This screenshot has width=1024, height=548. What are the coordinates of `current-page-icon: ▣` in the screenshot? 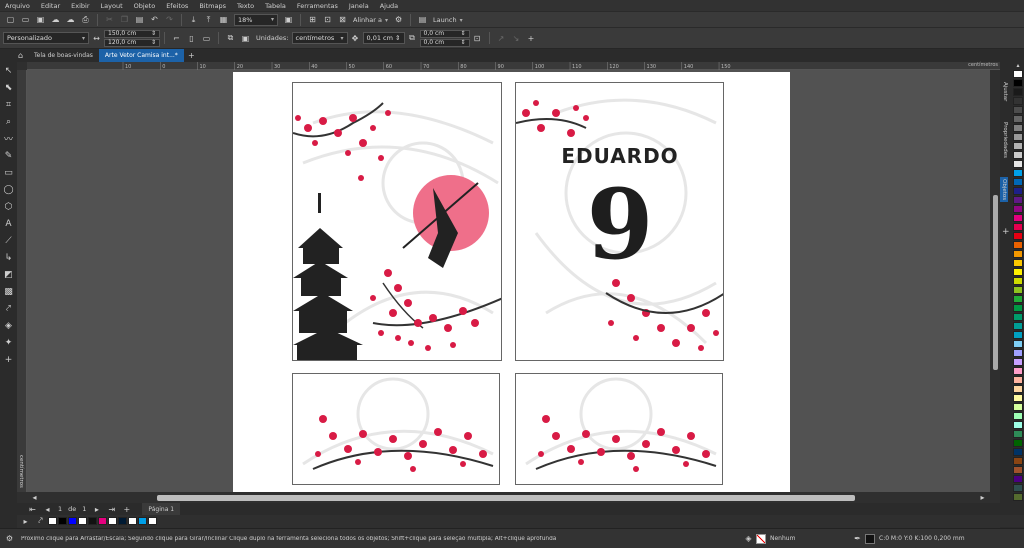 It's located at (245, 38).